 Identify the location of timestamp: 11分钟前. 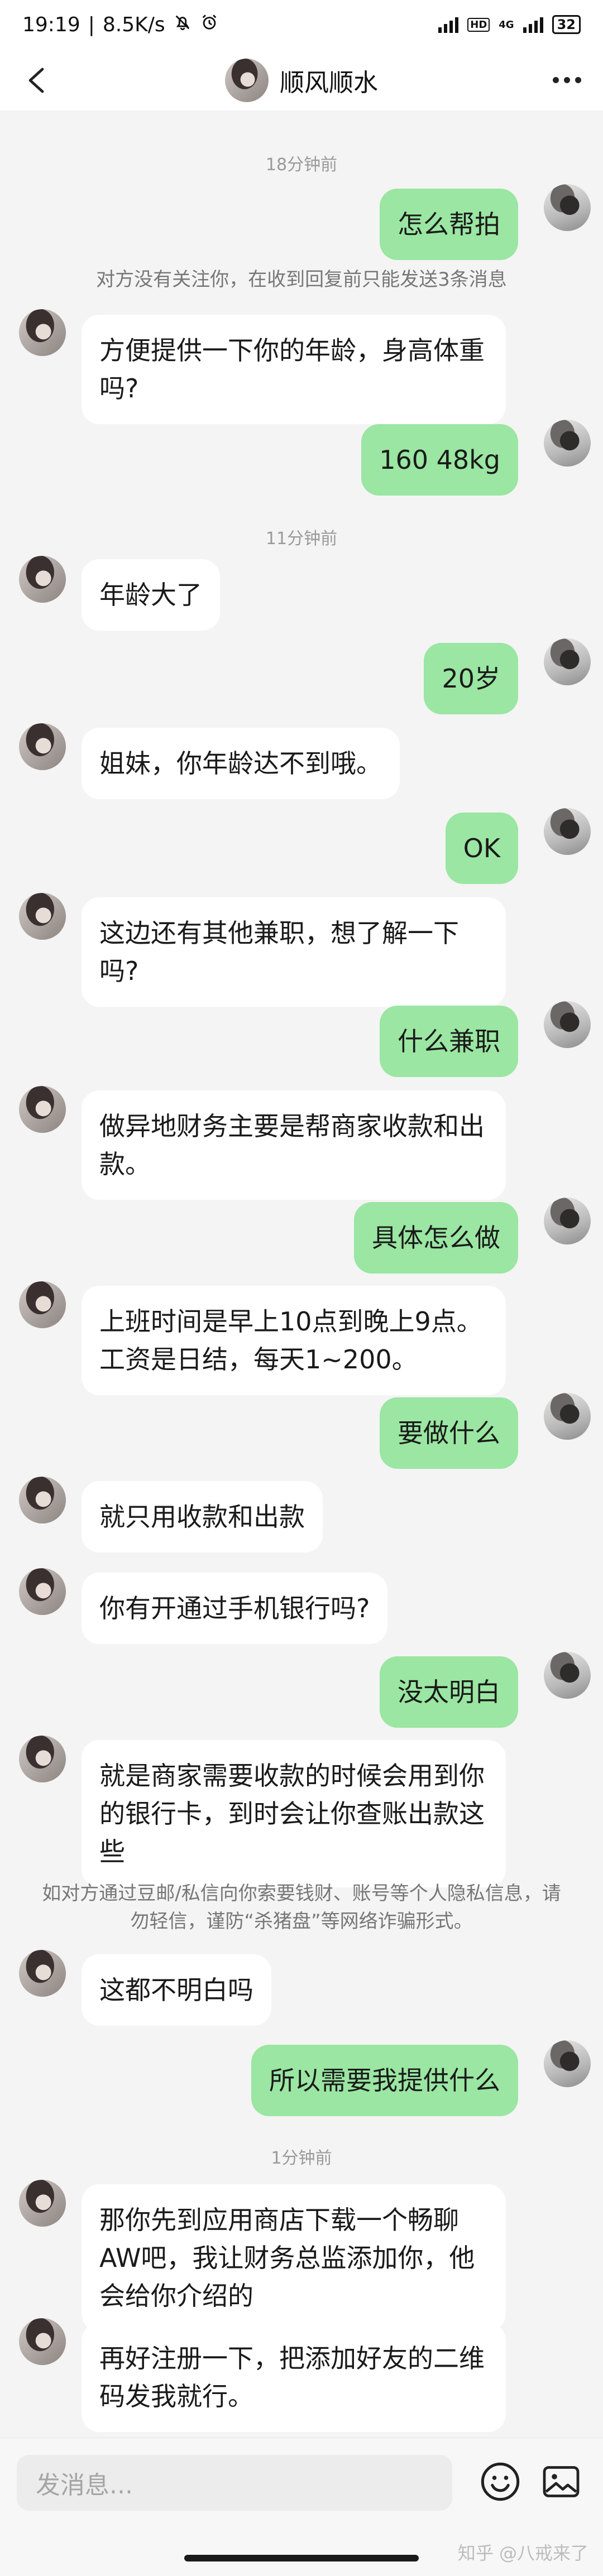
(301, 539).